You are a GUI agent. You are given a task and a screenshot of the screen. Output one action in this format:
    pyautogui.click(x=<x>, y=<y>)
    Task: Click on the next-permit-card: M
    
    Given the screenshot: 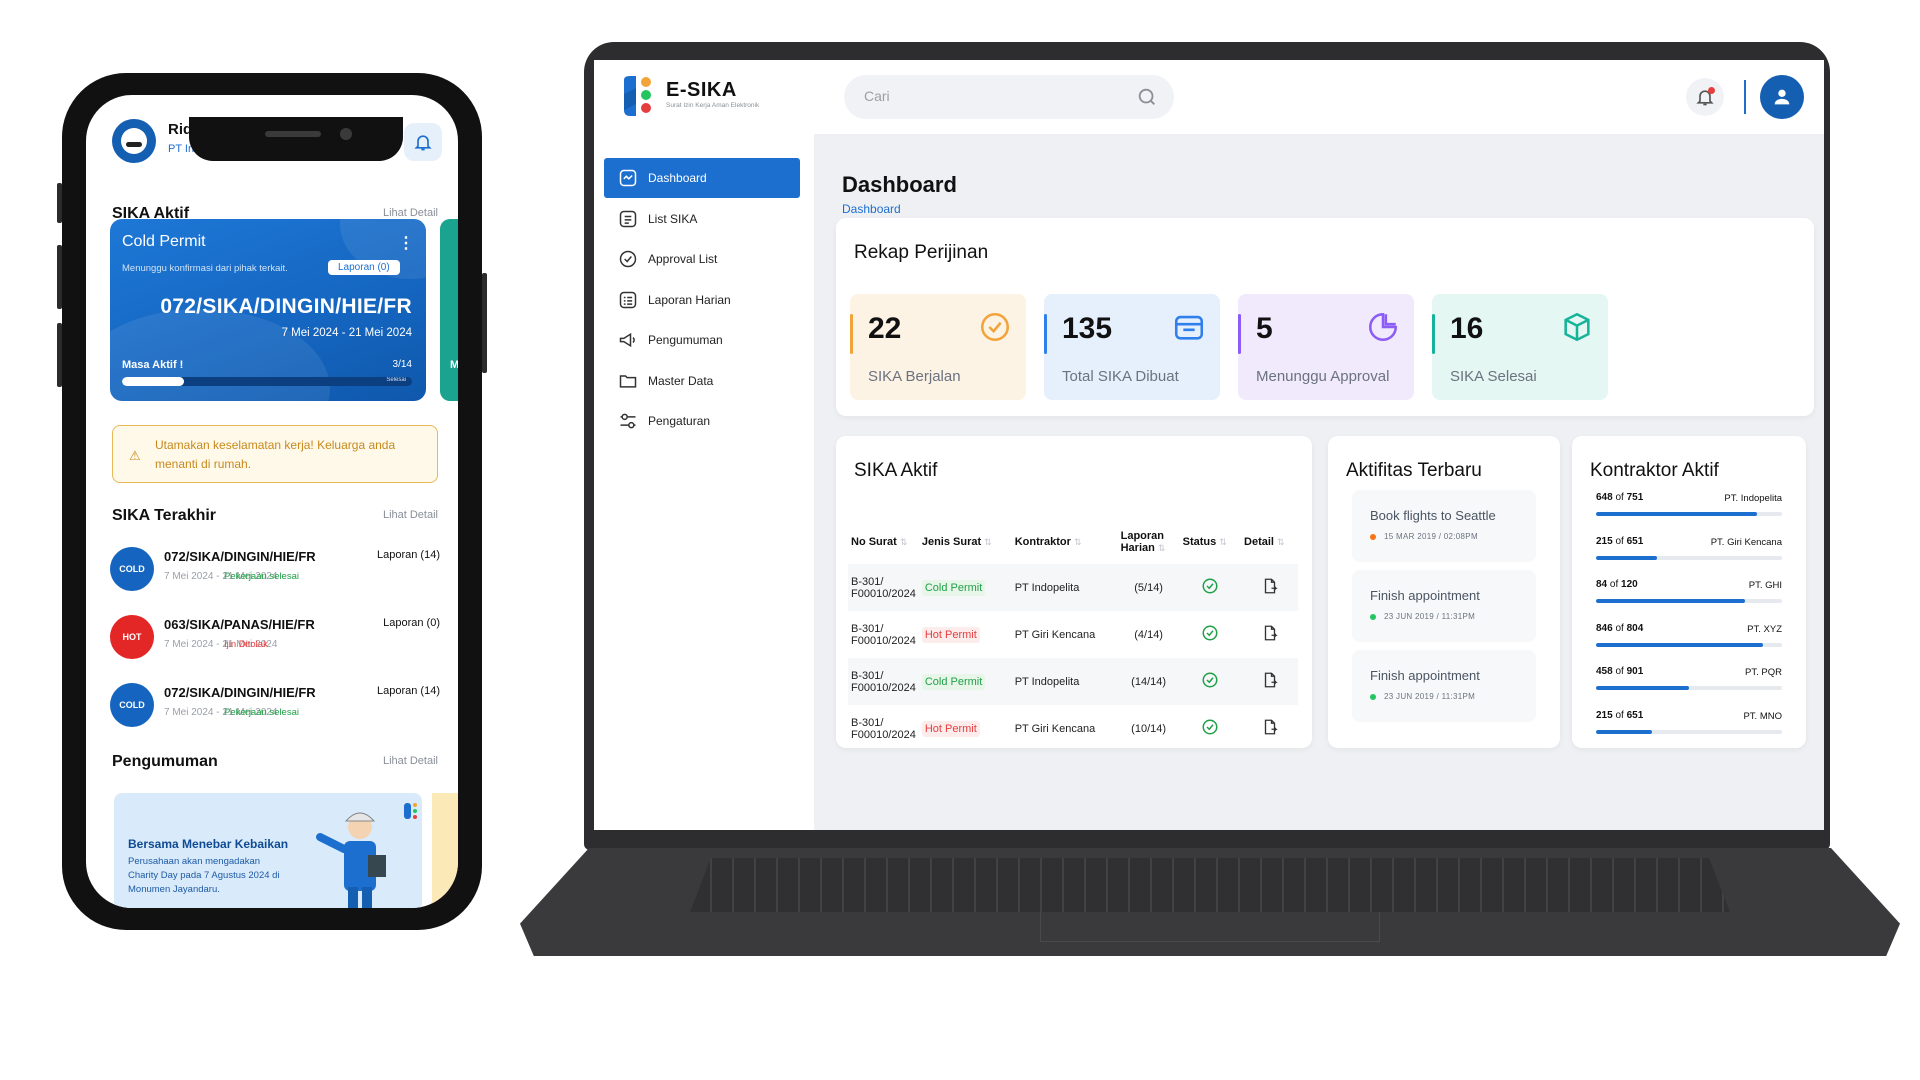 What is the action you would take?
    pyautogui.click(x=449, y=310)
    